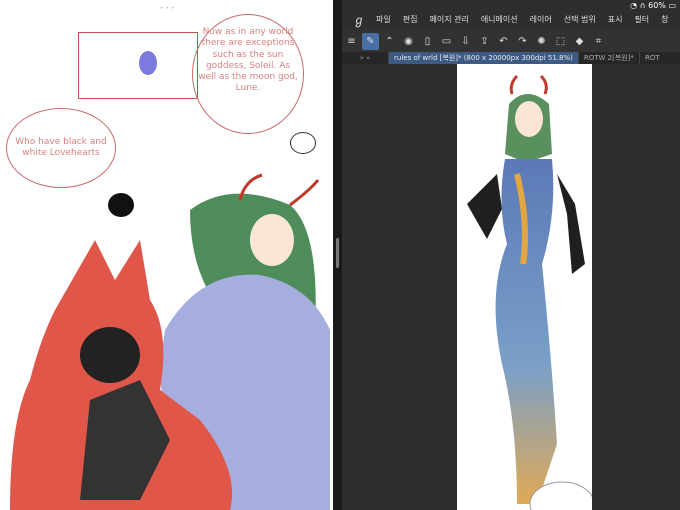 This screenshot has width=680, height=510. I want to click on crop-icon: ⌗, so click(598, 41).